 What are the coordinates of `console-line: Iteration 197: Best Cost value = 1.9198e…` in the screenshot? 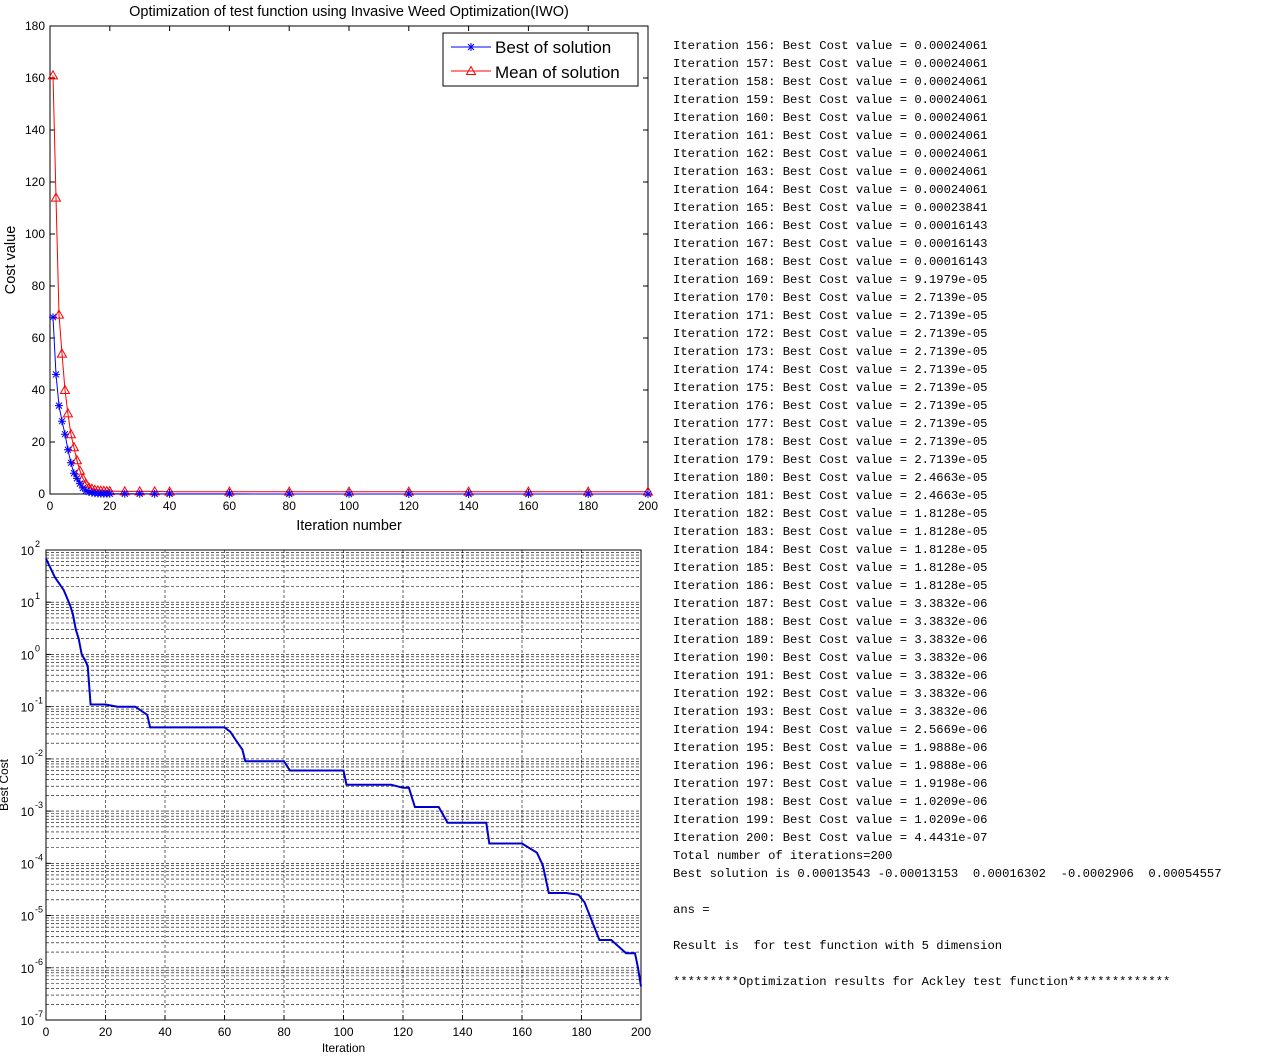 It's located at (830, 784).